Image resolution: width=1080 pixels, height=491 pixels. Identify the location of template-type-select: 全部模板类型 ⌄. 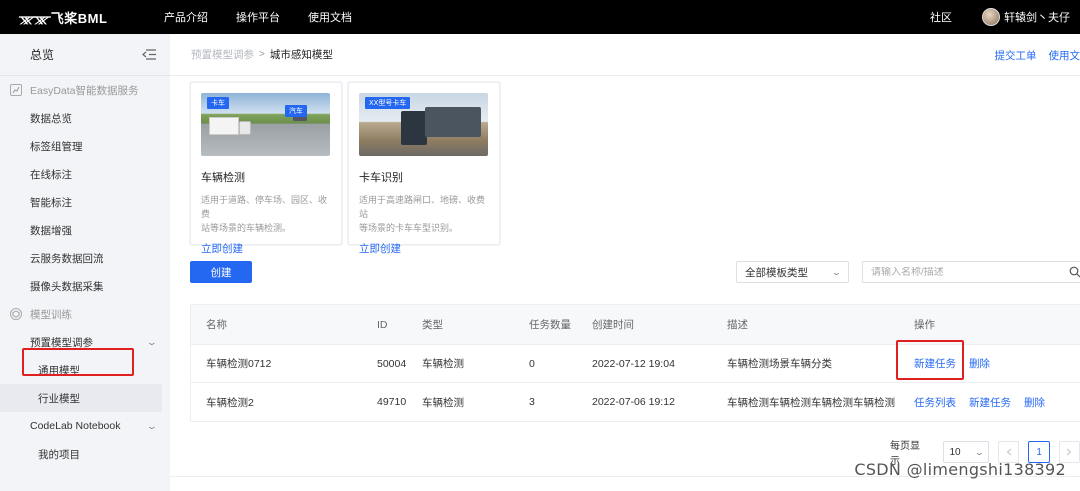
(792, 272).